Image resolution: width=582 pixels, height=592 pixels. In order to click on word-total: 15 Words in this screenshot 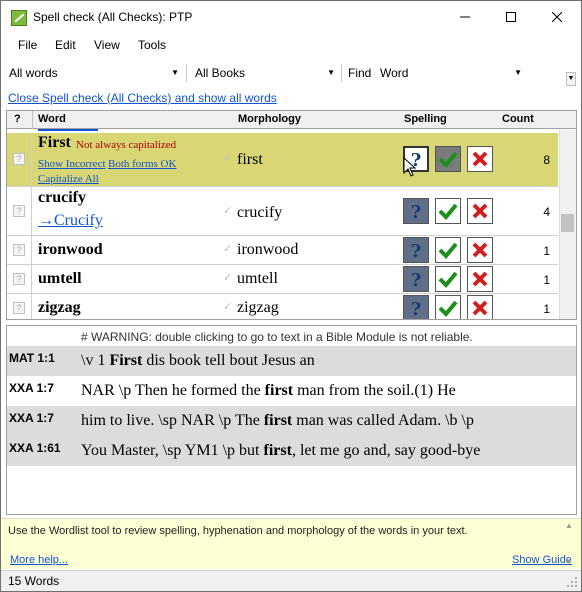, I will do `click(34, 581)`.